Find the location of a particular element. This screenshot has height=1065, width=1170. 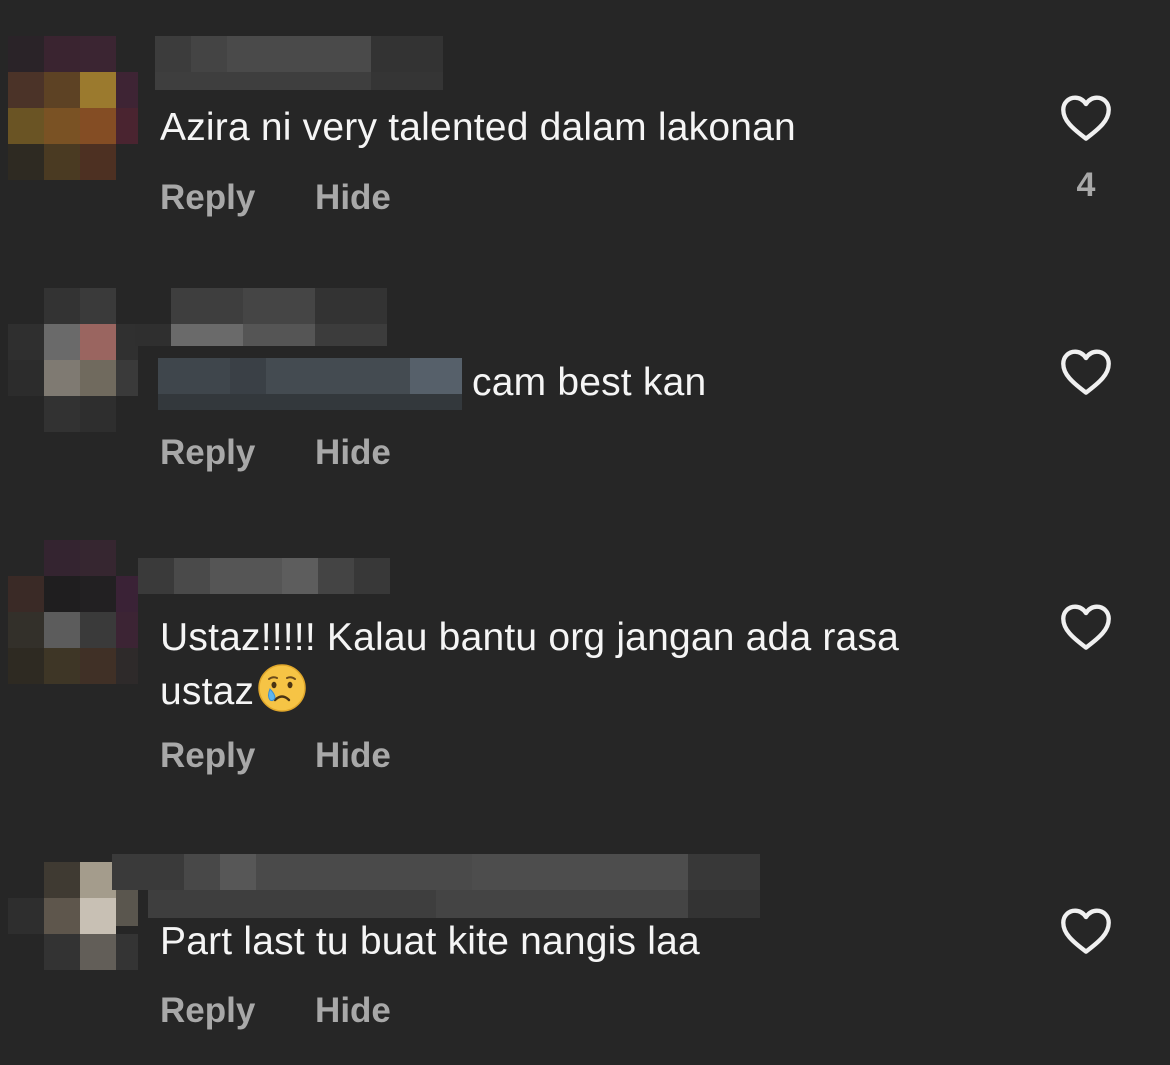

mentioned-username is located at coordinates (310, 384).